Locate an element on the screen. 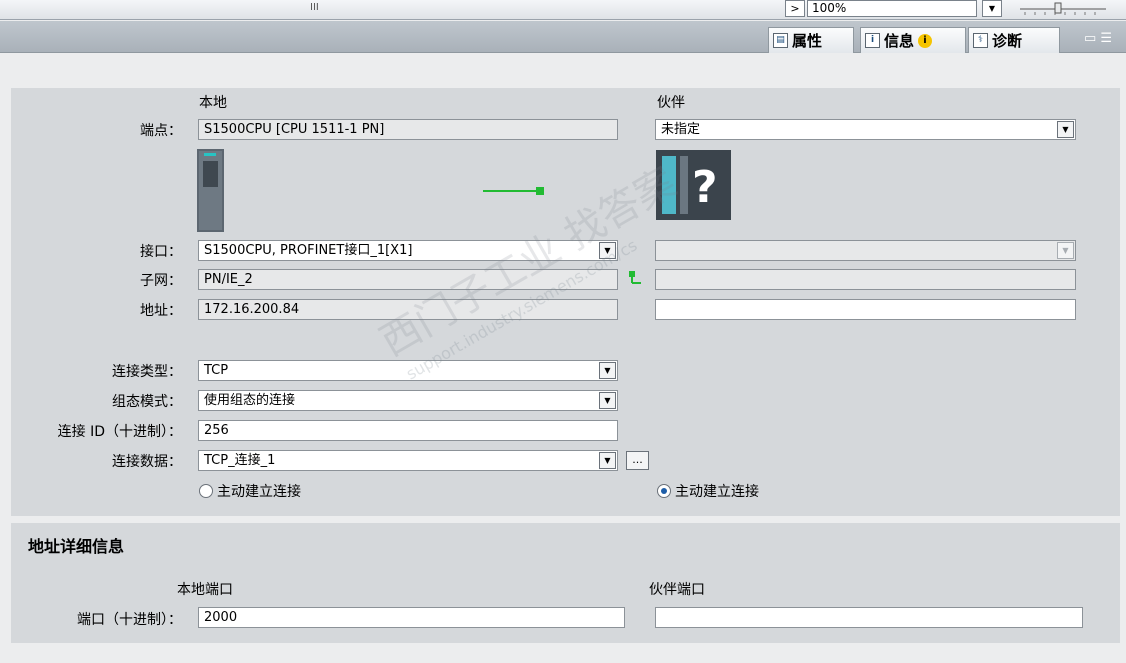 The height and width of the screenshot is (663, 1126). config-mode-value: 使用组态的连接 is located at coordinates (250, 400).